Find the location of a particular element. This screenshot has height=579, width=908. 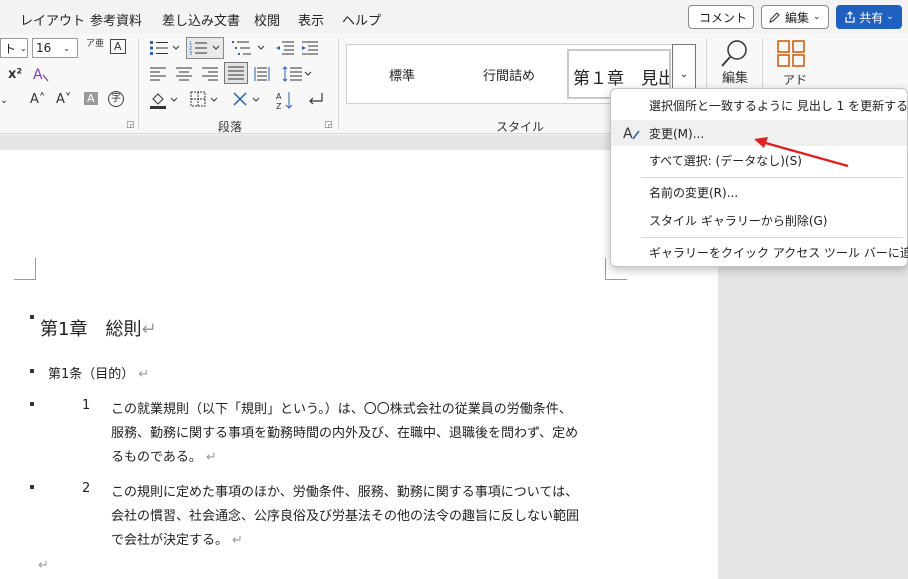

article-title: 第1条（目的） ↵ is located at coordinates (98, 372).